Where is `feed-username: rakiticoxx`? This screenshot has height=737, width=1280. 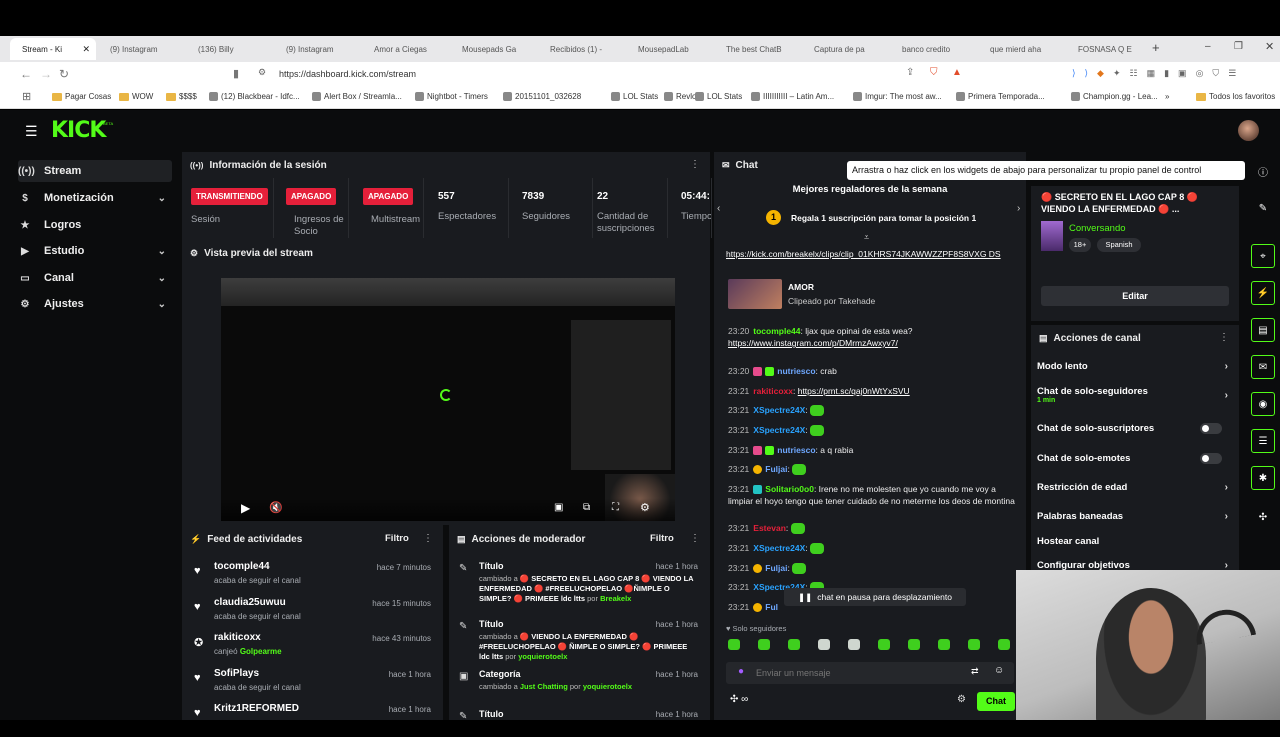
feed-username: rakiticoxx is located at coordinates (237, 637).